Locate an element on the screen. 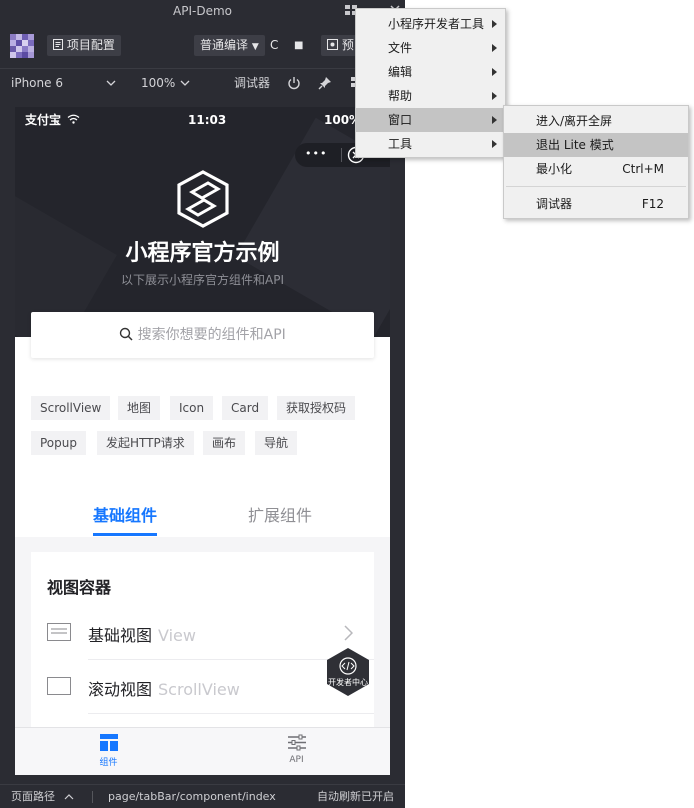 Image resolution: width=694 pixels, height=808 pixels. search-placeholder: 搜索你想要的组件和API is located at coordinates (211, 335).